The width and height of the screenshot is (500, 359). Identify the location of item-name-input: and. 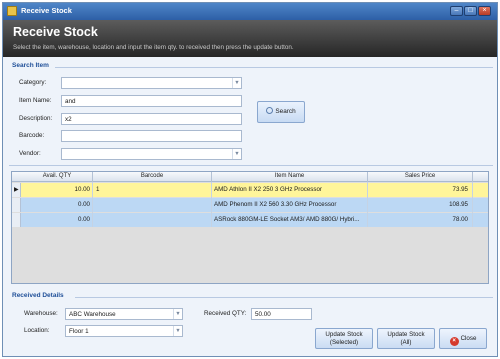
(151, 101).